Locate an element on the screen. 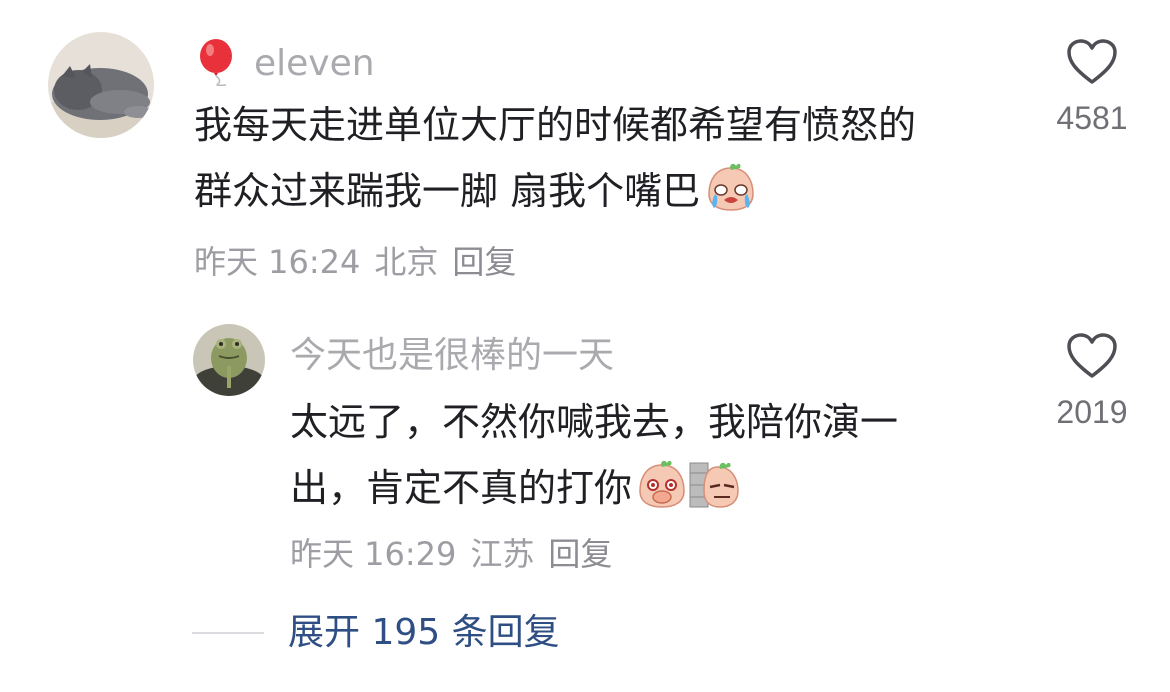  comment-text-line-with-emoji: 群众过来踹我一脚 扇我个嘴巴 is located at coordinates (555, 191).